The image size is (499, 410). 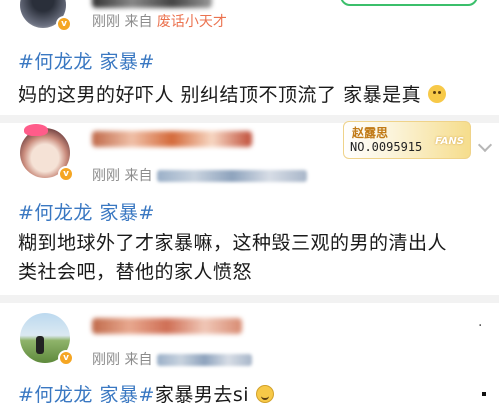 I want to click on post-text: #何龙龙 家暴#家暴男去si, so click(x=146, y=395).